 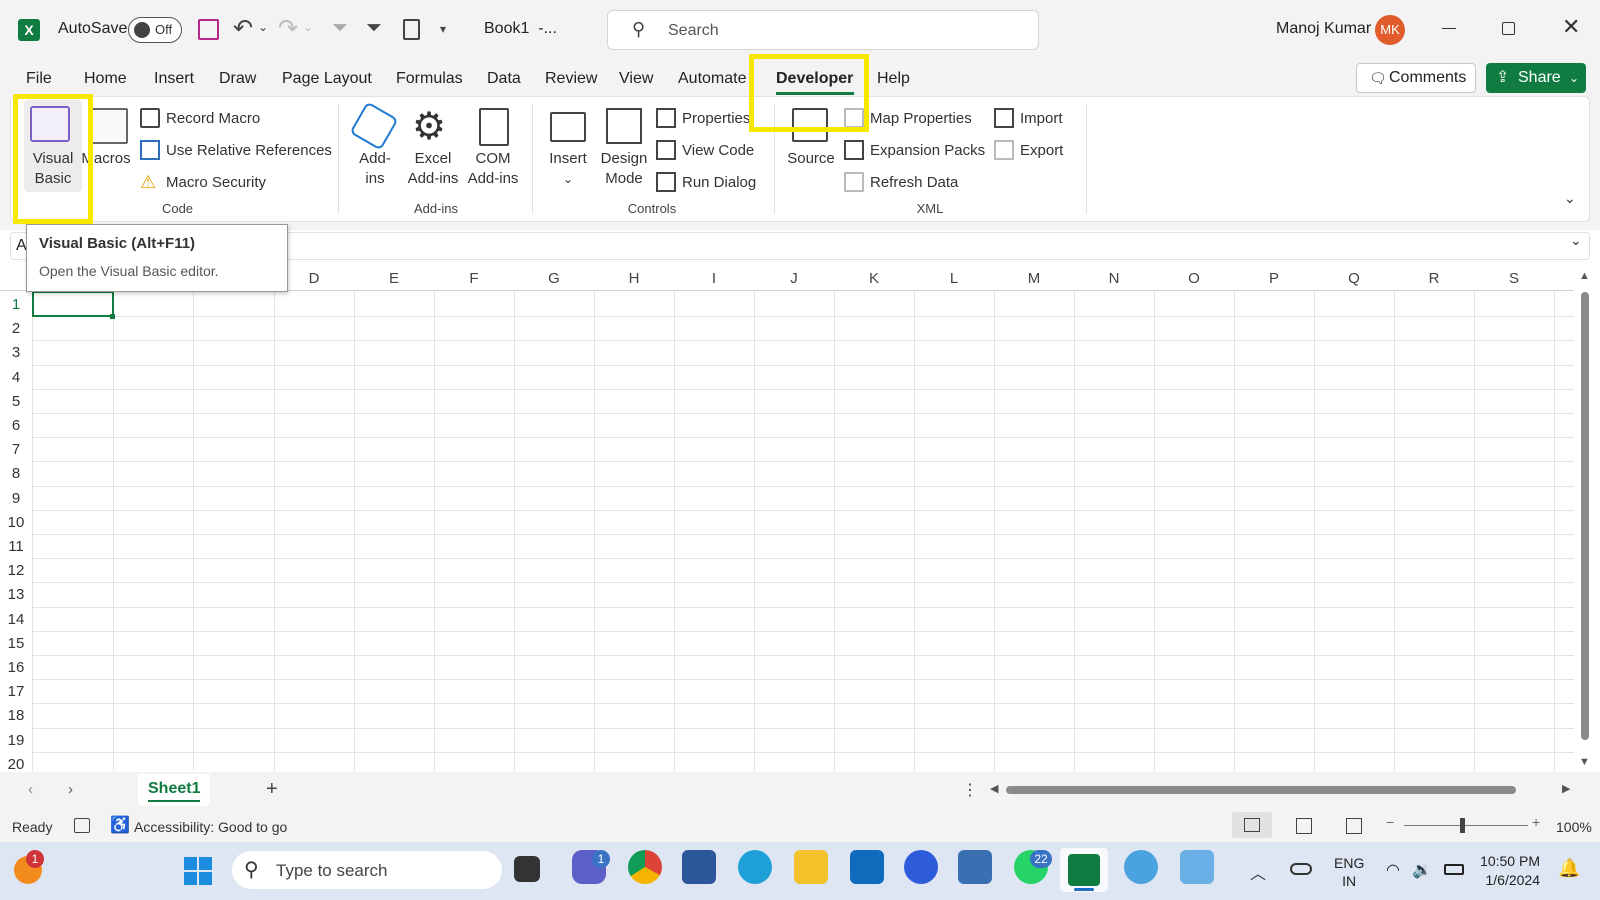 I want to click on tab-review: Review, so click(x=571, y=79).